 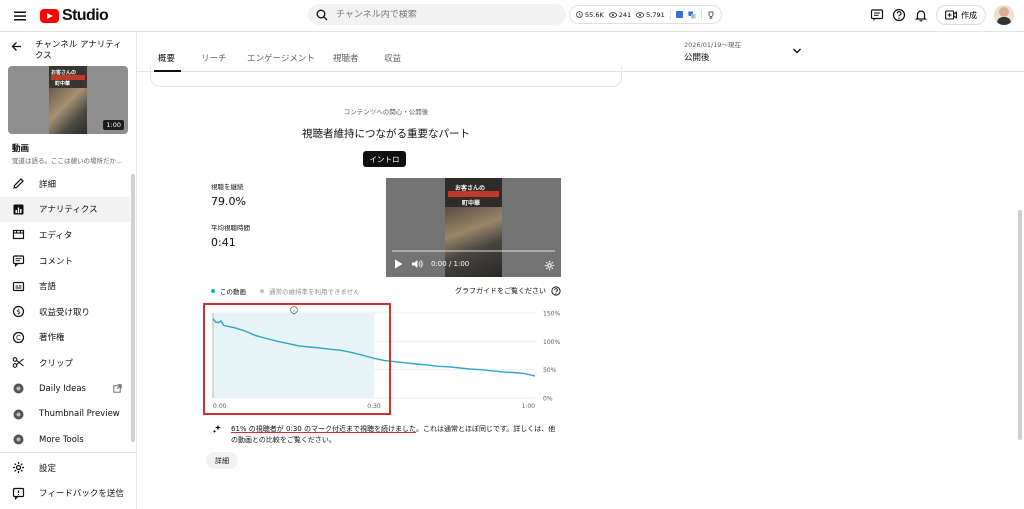 I want to click on sidebar-item-daily-ideas: Daily Ideas, so click(x=65, y=389).